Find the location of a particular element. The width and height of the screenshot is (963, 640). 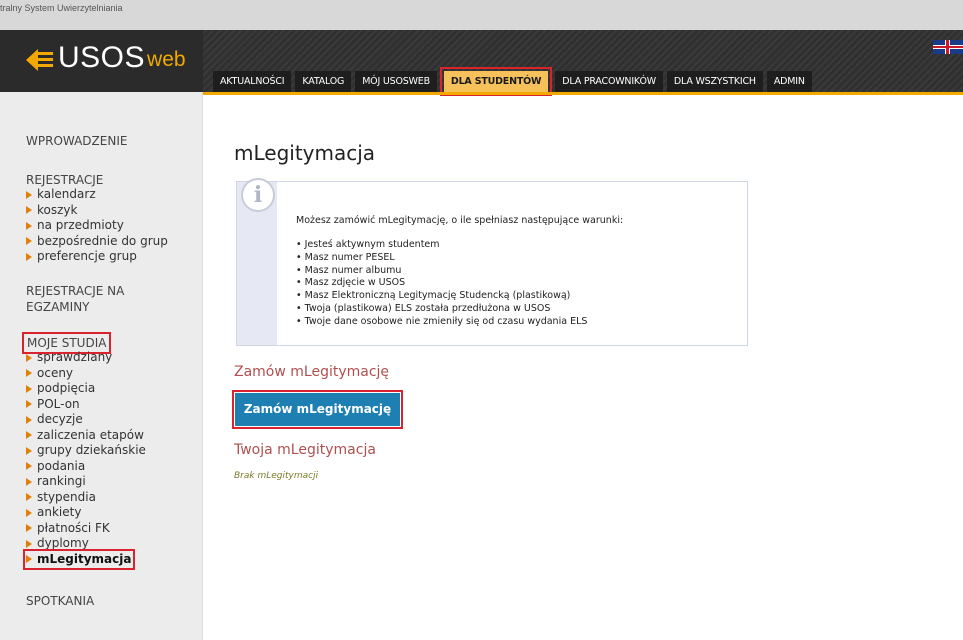

sidebar-item-podania: podania is located at coordinates (86, 467).